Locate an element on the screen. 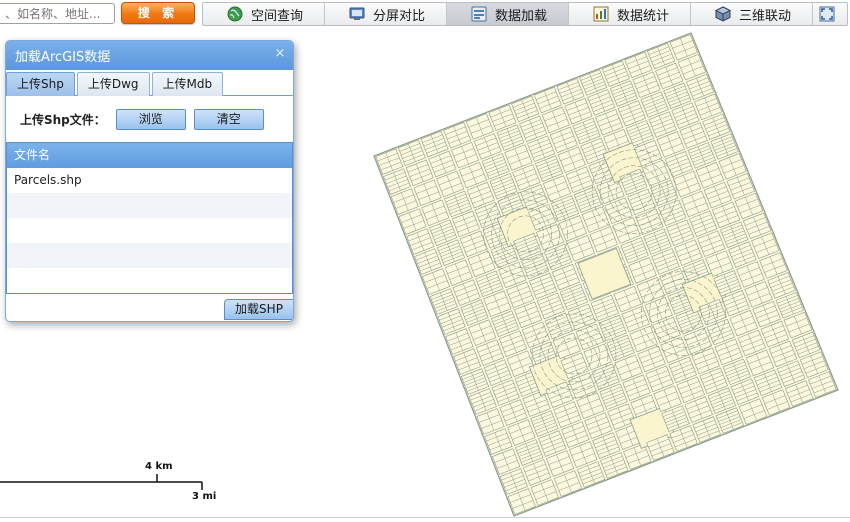 This screenshot has height=522, width=850. spatial-query-label: 空间查询 is located at coordinates (277, 16).